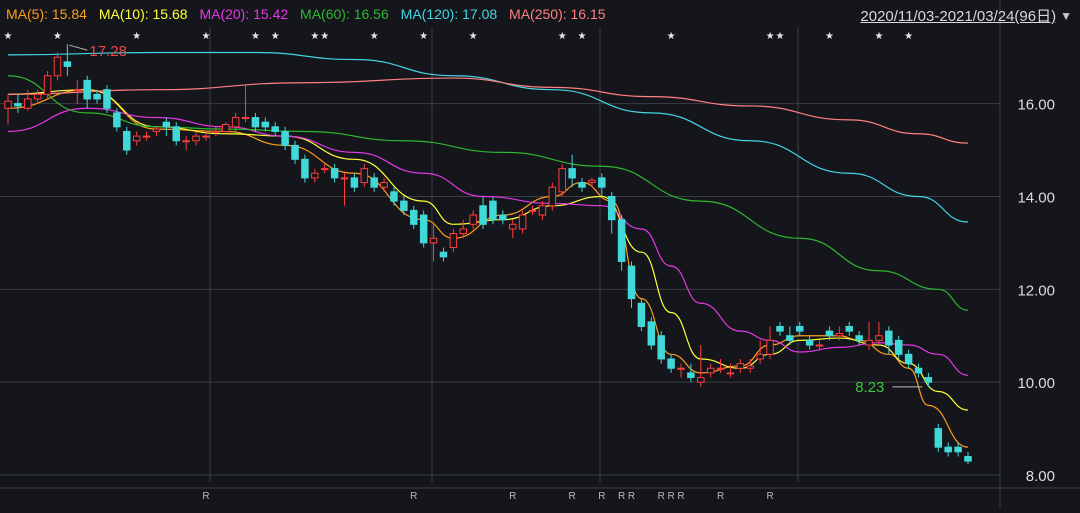 This screenshot has width=1080, height=513. I want to click on date-range-selector: 2020/11/03-2021/03/24(96日) ▼, so click(966, 15).